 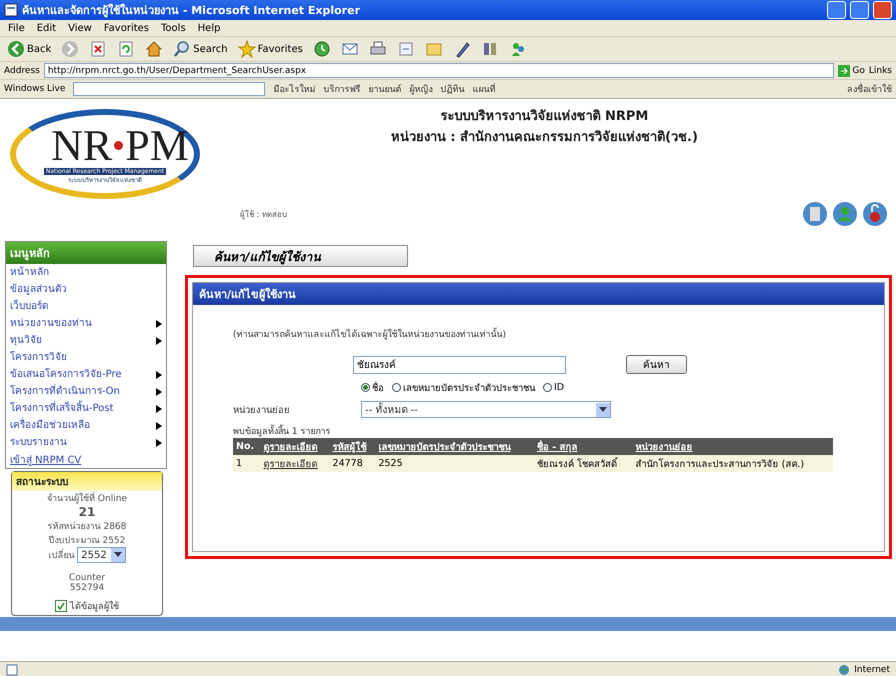 What do you see at coordinates (341, 89) in the screenshot?
I see `toolbar-link: บริการฟรี` at bounding box center [341, 89].